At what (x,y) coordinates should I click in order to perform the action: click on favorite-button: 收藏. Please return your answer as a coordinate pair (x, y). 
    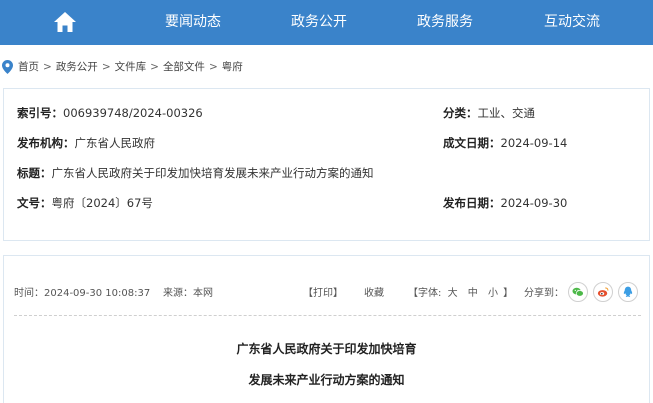
    Looking at the image, I should click on (374, 294).